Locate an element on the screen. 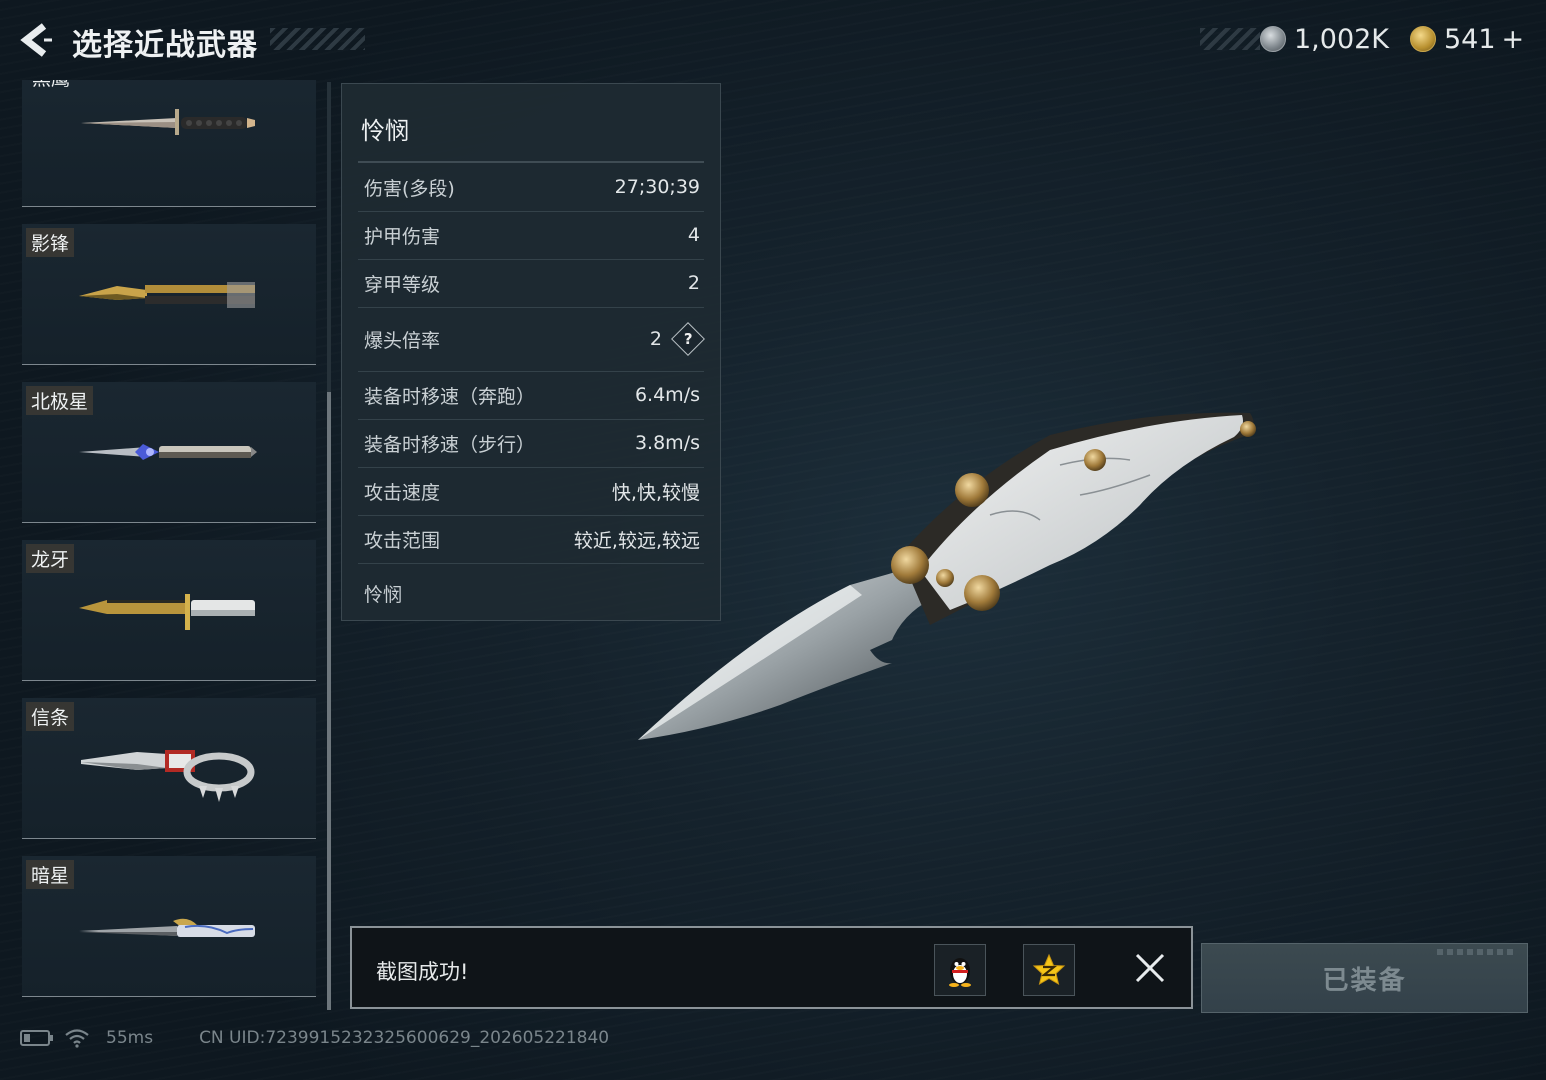 This screenshot has width=1546, height=1080. equipped-button: 已装备 is located at coordinates (1364, 978).